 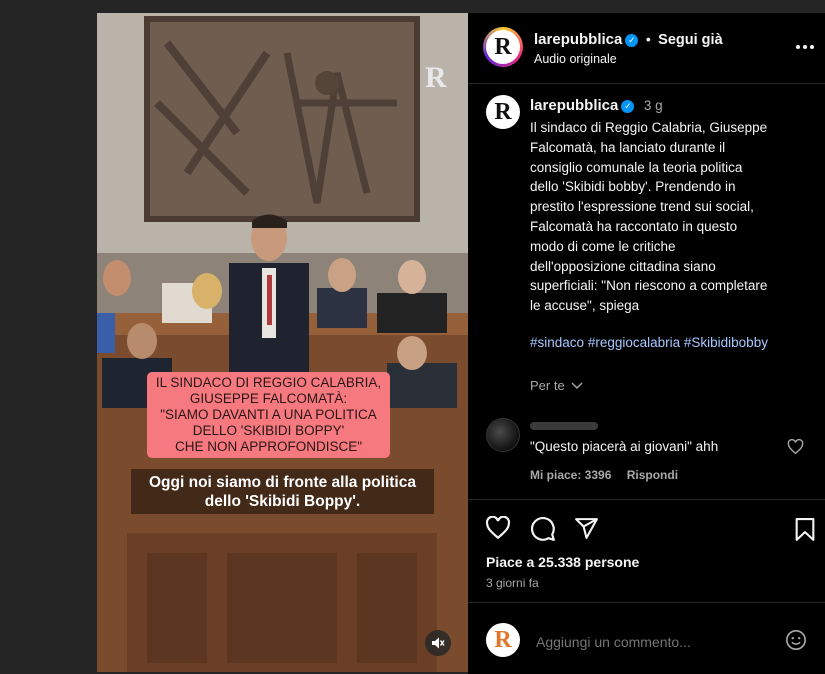 What do you see at coordinates (575, 59) in the screenshot?
I see `audio-label: Audio originale` at bounding box center [575, 59].